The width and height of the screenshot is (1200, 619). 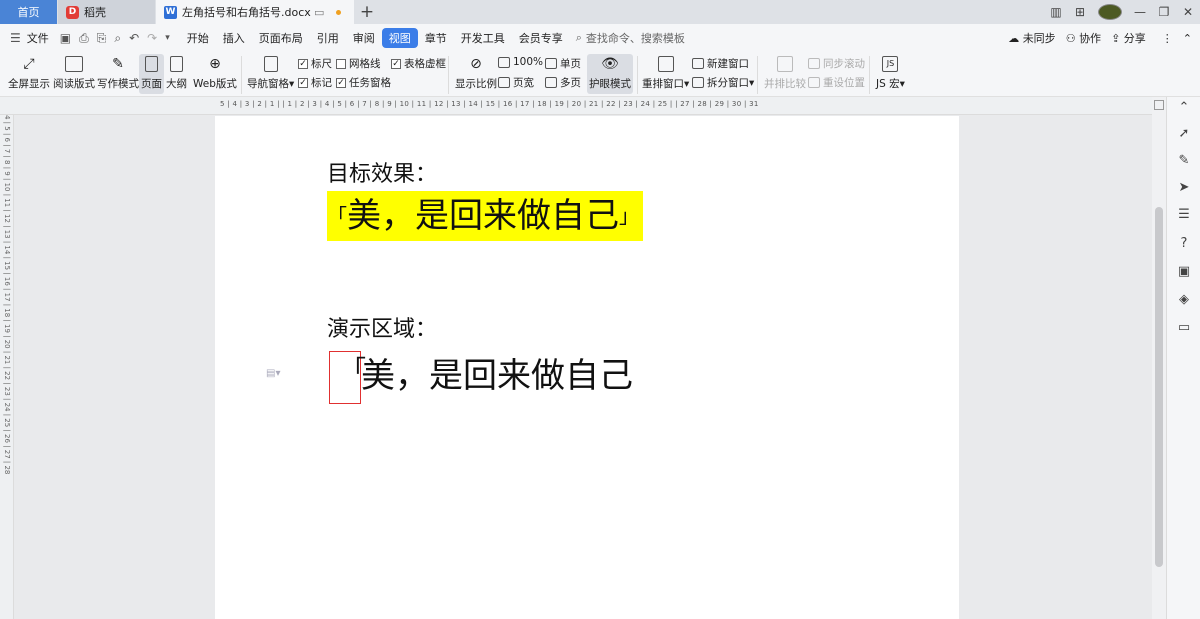 I want to click on redo-icon: ↷, so click(x=152, y=38).